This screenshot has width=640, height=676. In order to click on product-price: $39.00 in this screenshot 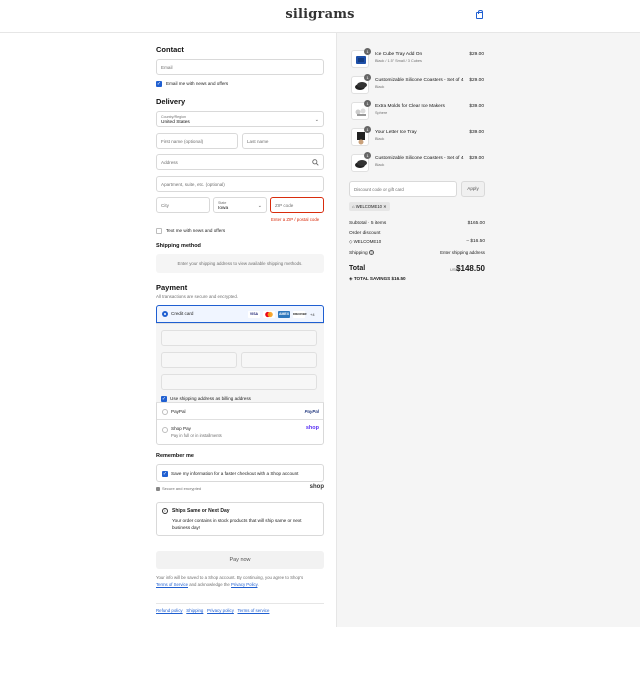, I will do `click(476, 132)`.